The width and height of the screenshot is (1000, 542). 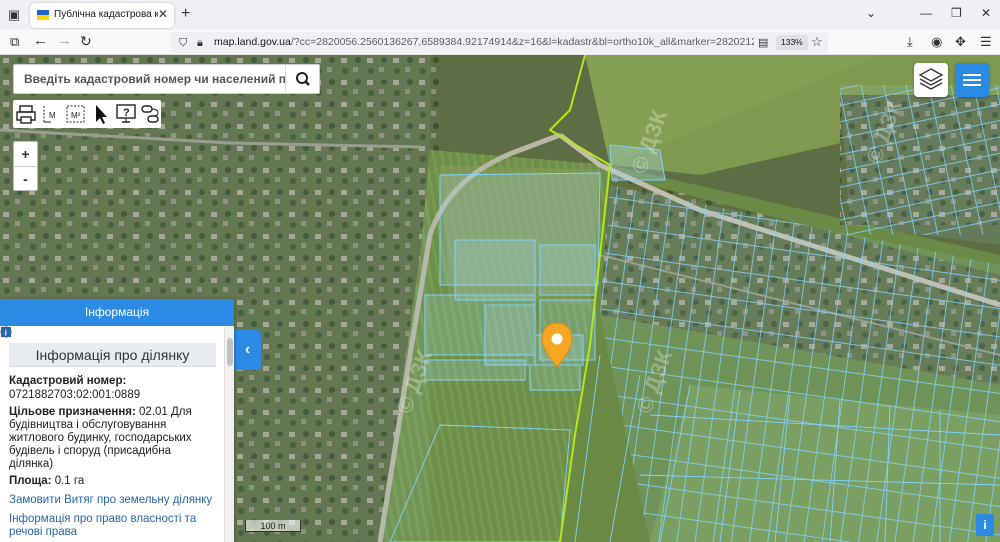 I want to click on browser-tab: Публічна кадастрова карта Ук ✕, so click(x=102, y=15).